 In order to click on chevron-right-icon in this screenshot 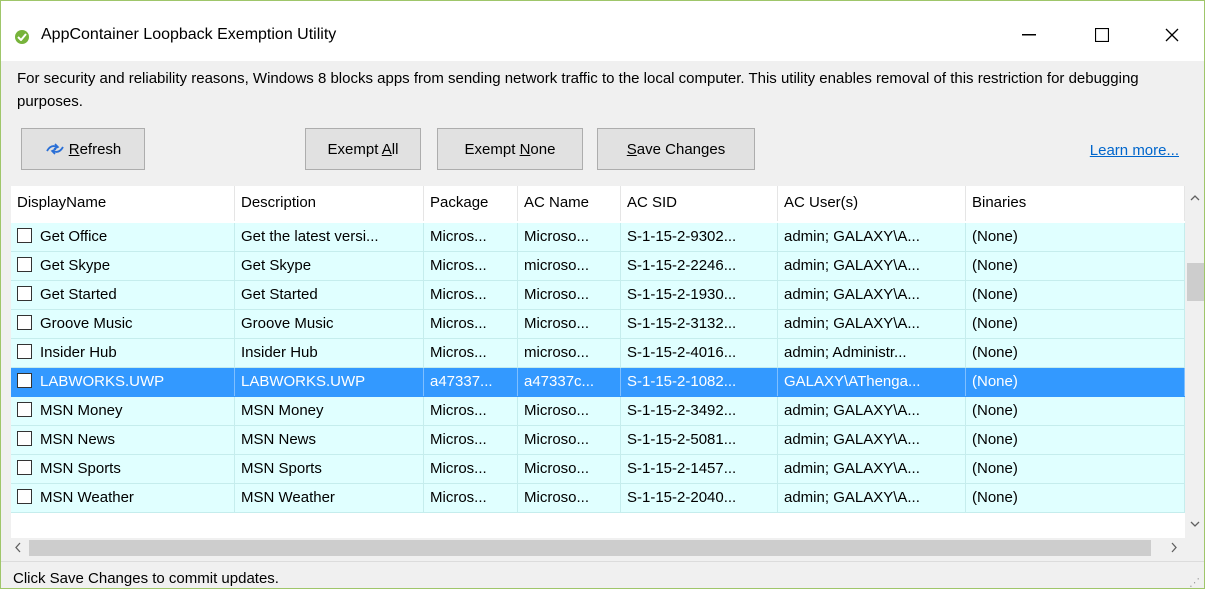, I will do `click(1174, 549)`.